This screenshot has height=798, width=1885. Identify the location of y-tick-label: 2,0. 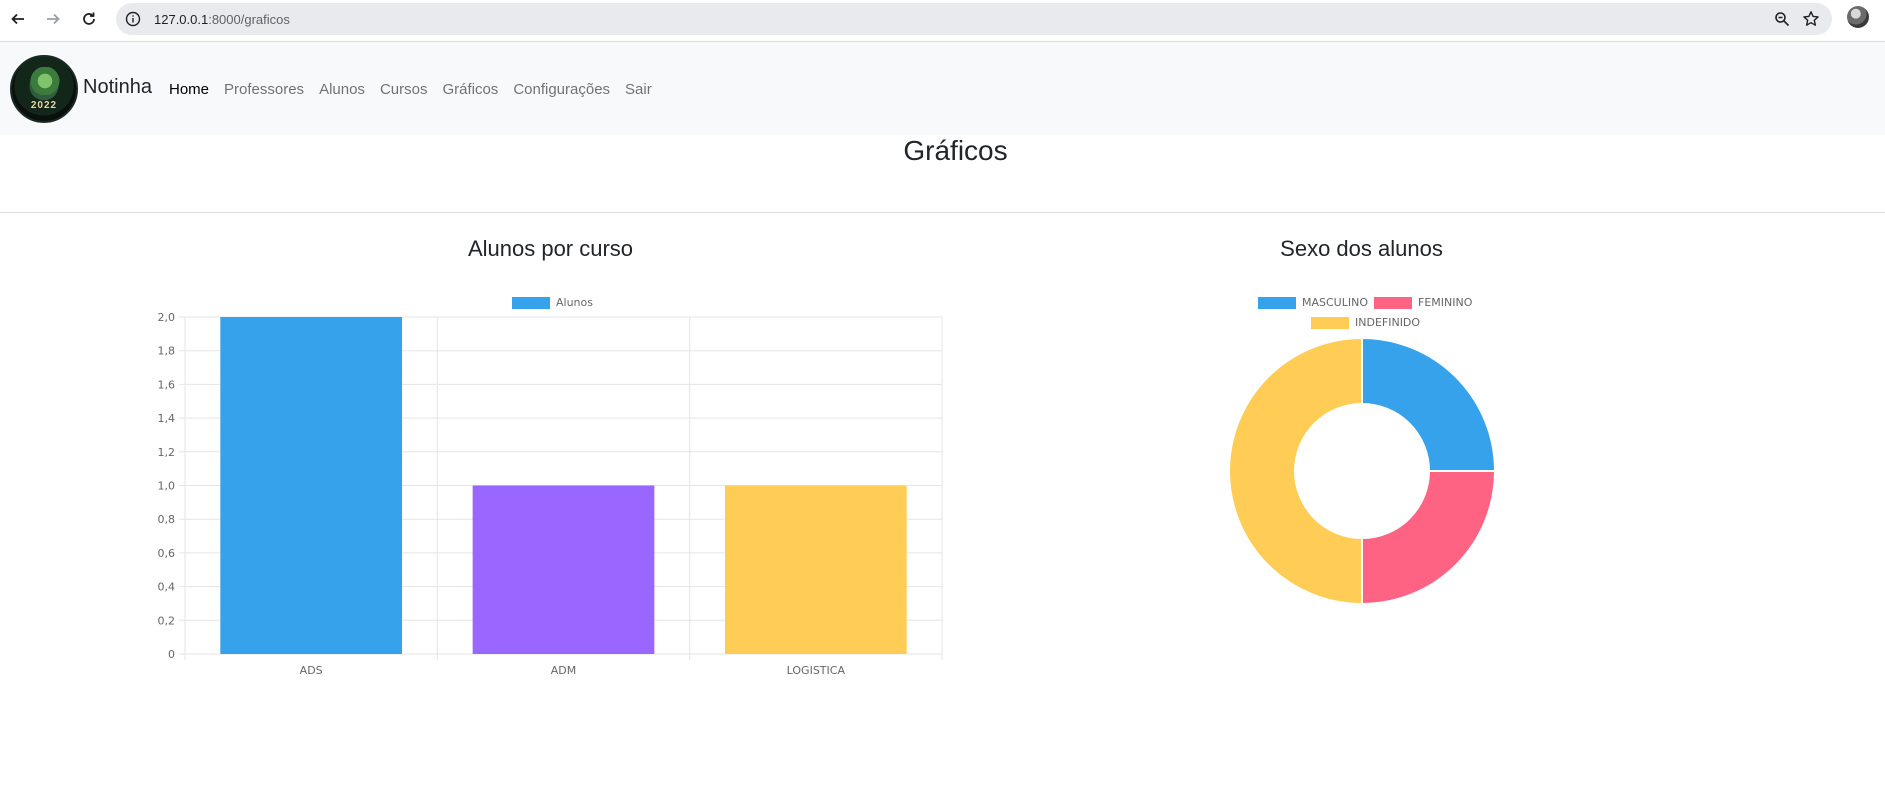
(167, 317).